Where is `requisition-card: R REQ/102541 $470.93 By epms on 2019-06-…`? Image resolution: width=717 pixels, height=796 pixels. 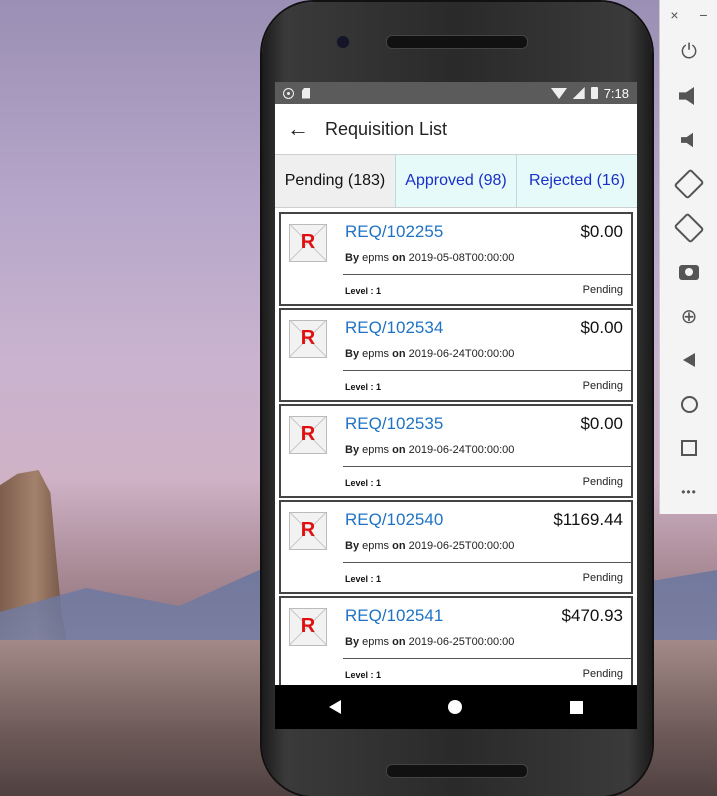
requisition-card: R REQ/102541 $470.93 By epms on 2019-06-… is located at coordinates (456, 643).